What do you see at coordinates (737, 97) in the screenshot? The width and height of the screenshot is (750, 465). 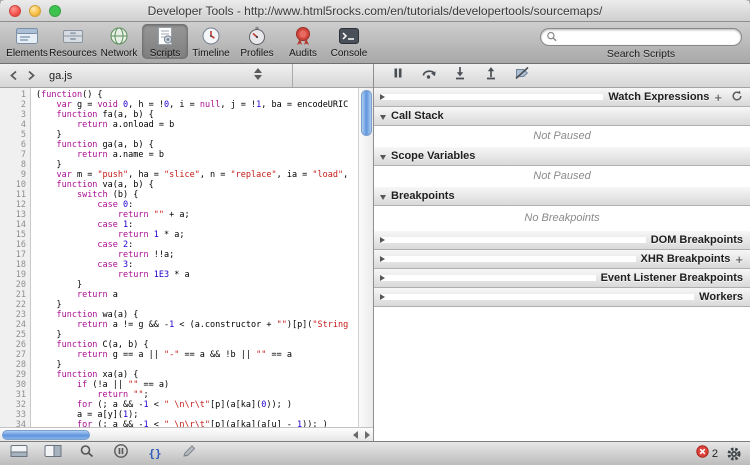 I see `refresh-button` at bounding box center [737, 97].